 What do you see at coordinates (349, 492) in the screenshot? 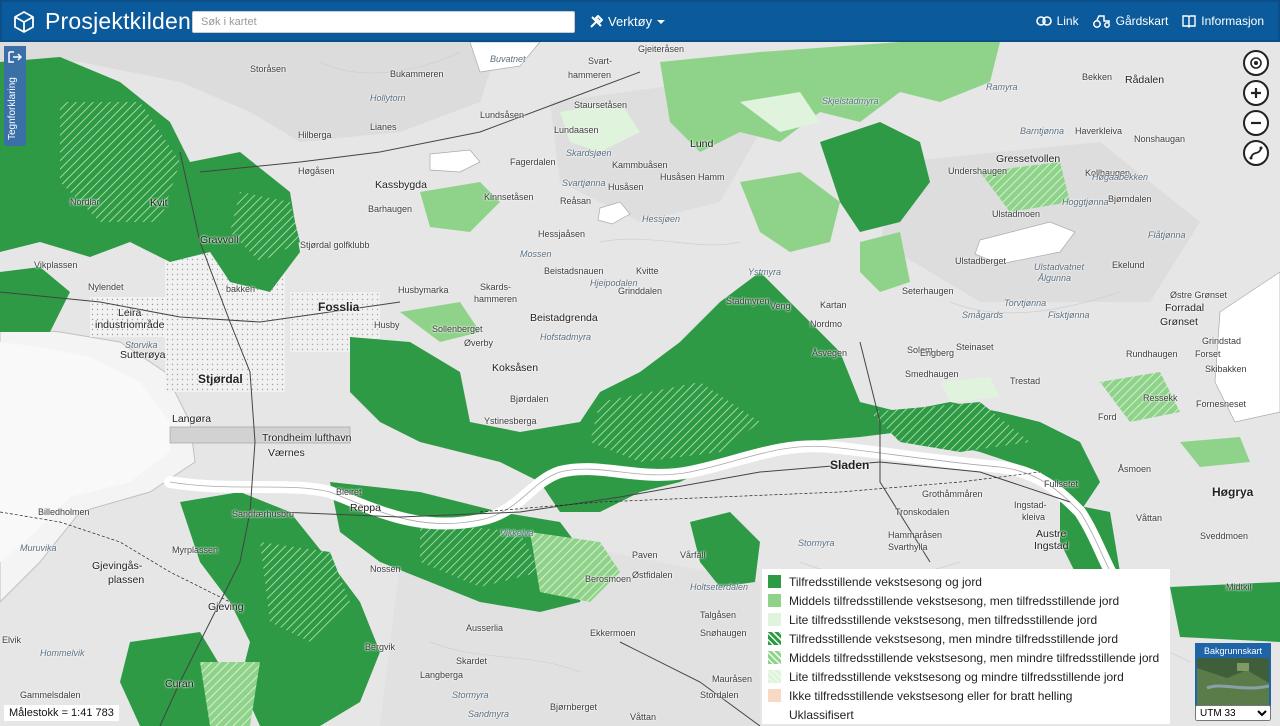
I see `place-label: Bleiret` at bounding box center [349, 492].